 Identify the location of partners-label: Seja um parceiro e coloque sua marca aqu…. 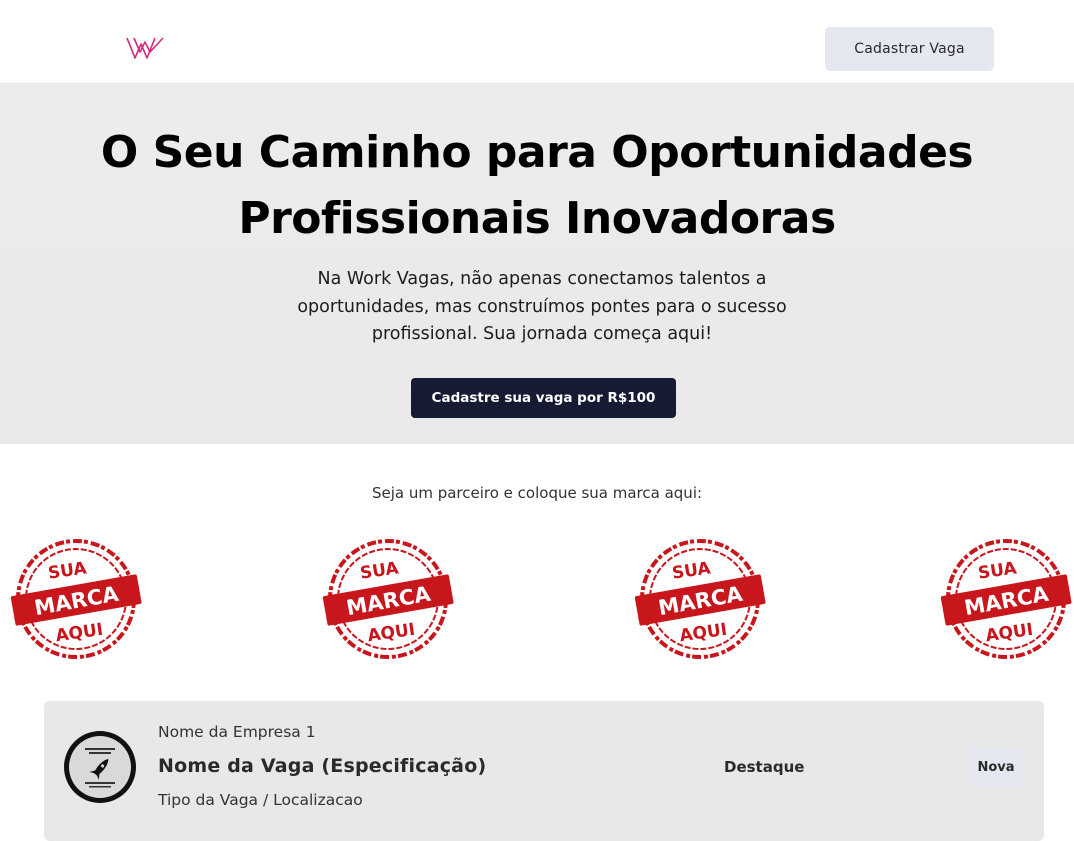
(537, 493).